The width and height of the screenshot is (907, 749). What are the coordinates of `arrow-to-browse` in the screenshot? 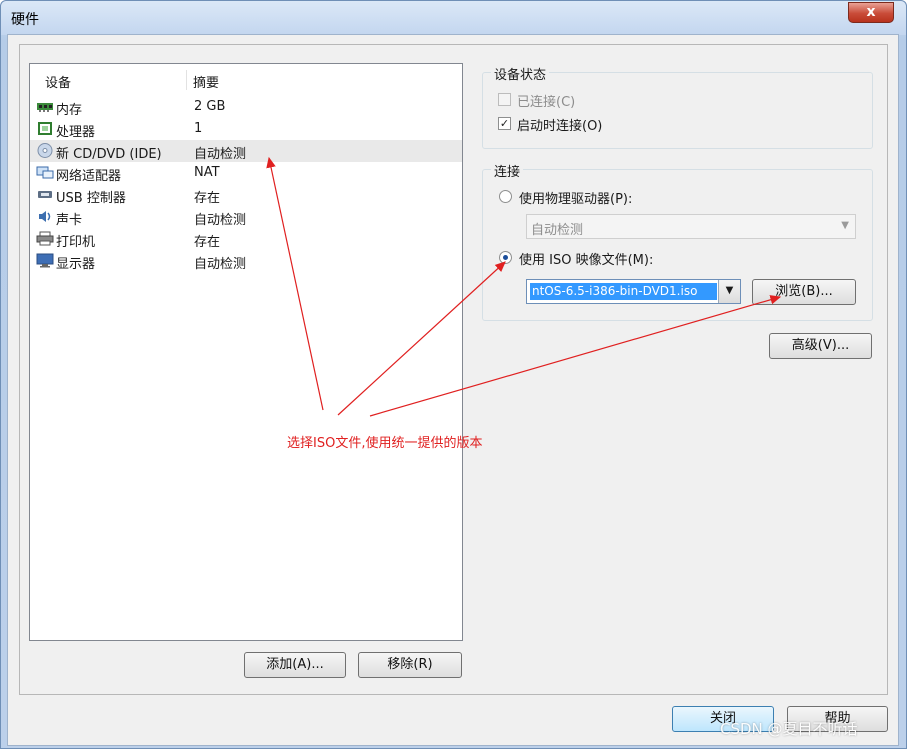 It's located at (575, 356).